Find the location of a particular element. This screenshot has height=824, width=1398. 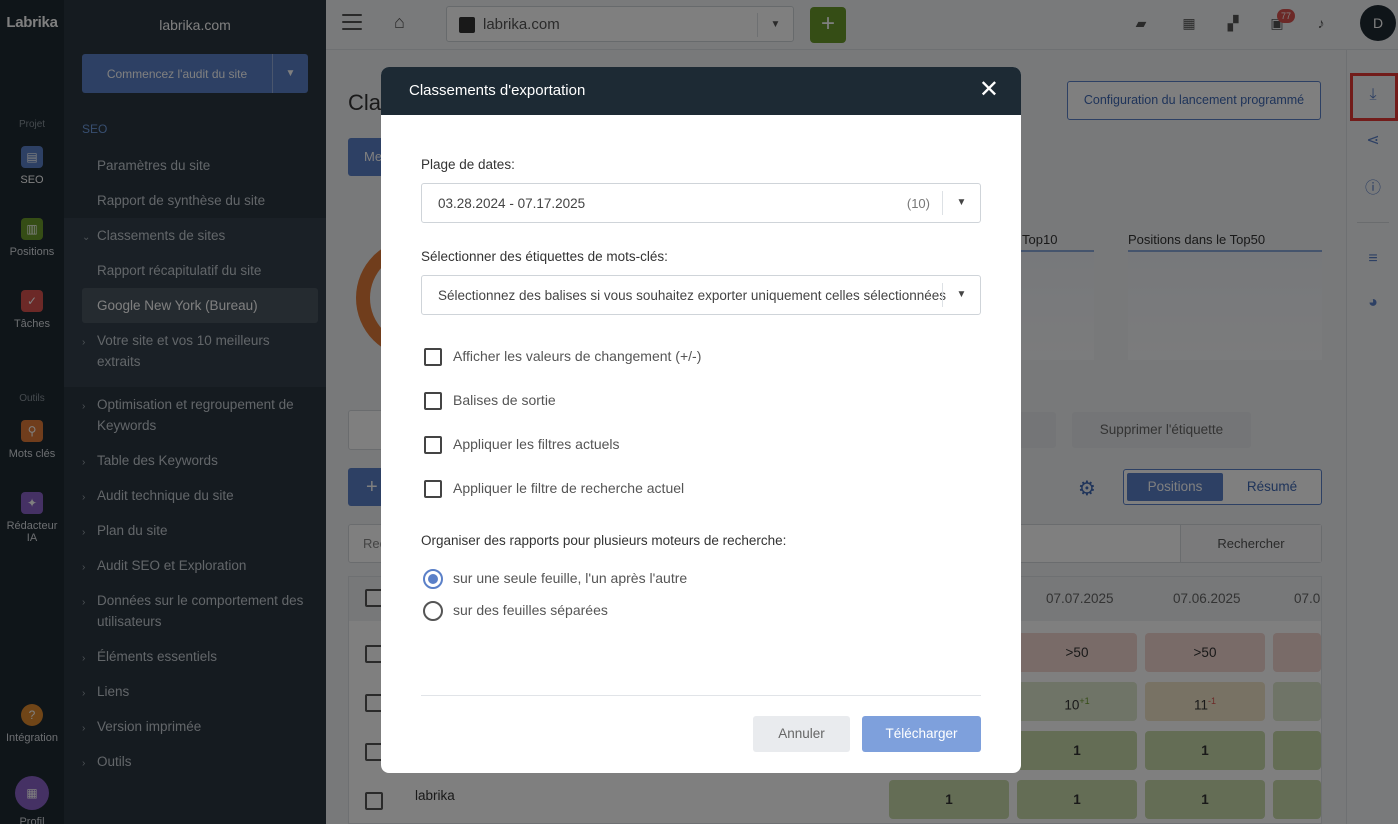

download-button: Télécharger is located at coordinates (921, 734).